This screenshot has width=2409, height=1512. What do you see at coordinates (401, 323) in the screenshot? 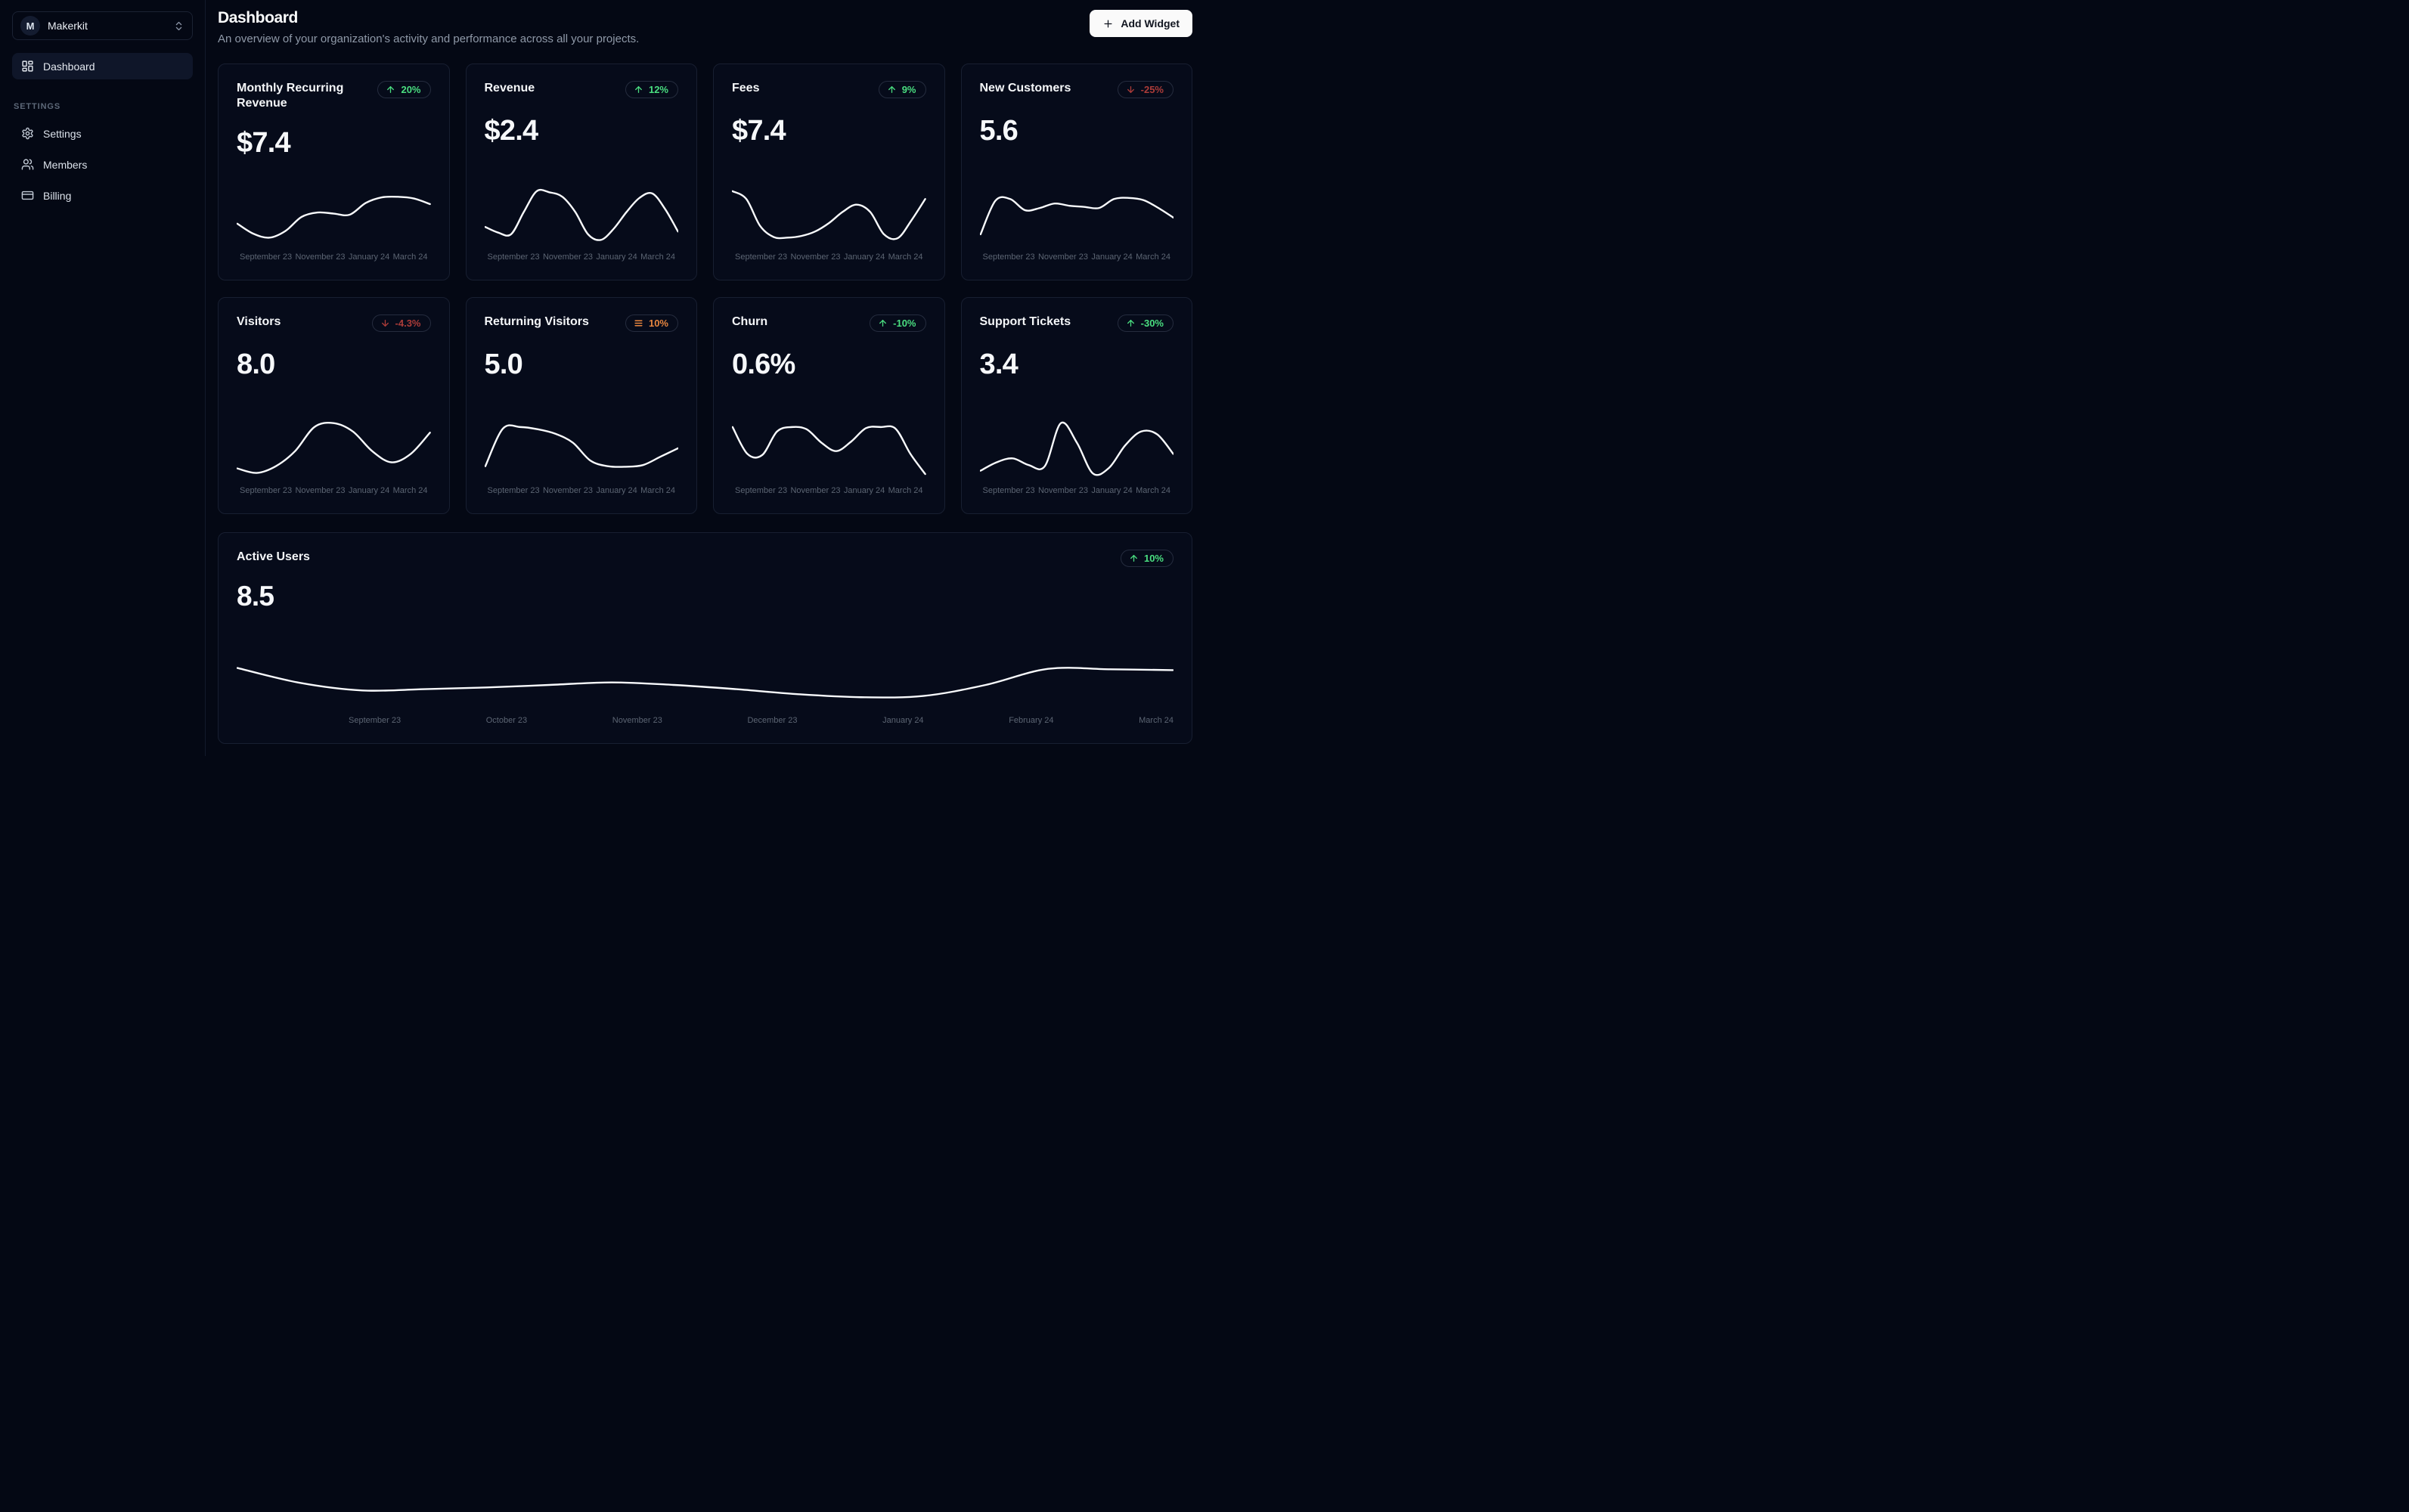
I see `trend-badge: -4.3%` at bounding box center [401, 323].